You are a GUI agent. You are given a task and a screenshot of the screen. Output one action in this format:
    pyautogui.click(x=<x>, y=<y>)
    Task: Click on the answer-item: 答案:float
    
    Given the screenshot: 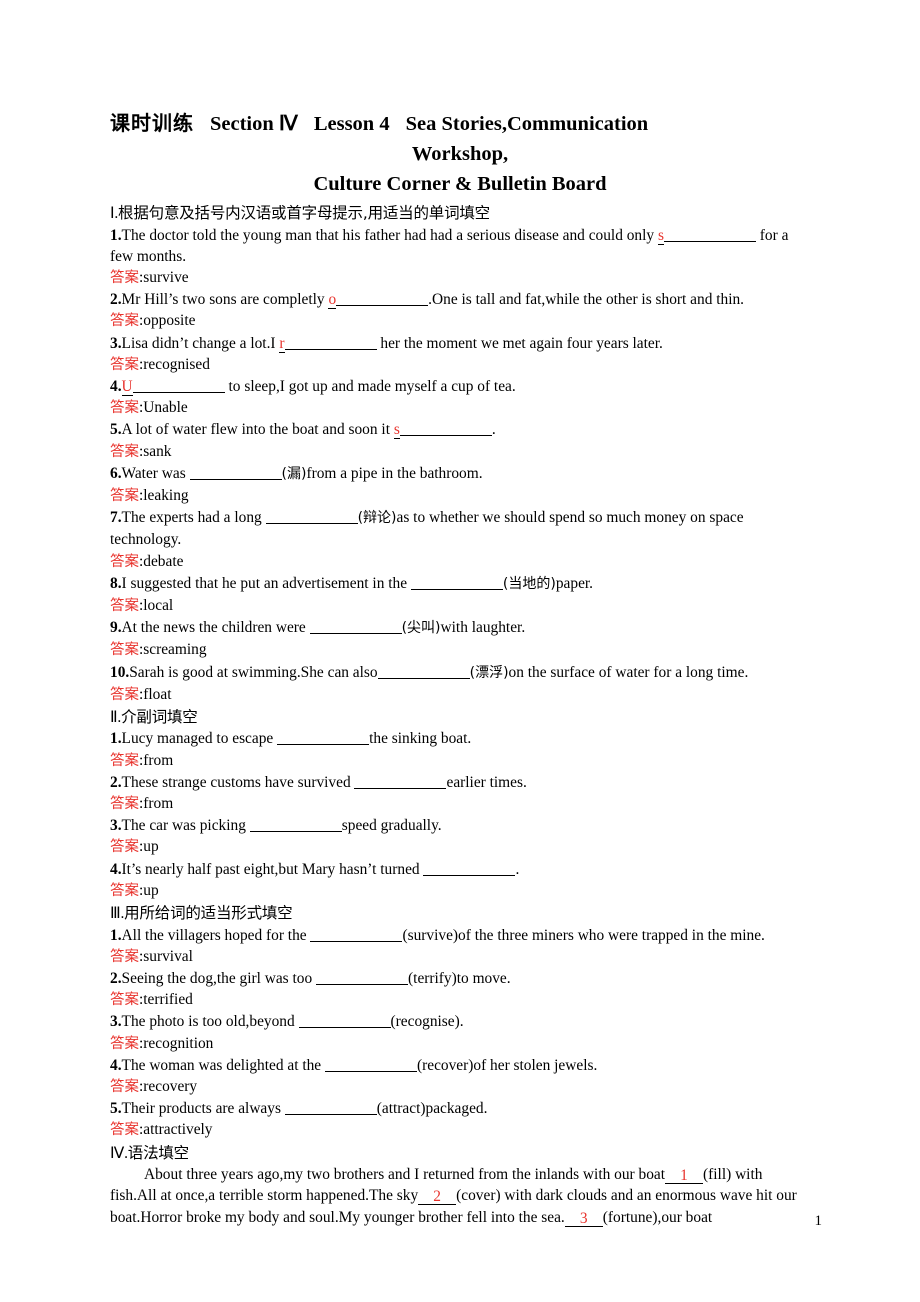 What is the action you would take?
    pyautogui.click(x=460, y=695)
    